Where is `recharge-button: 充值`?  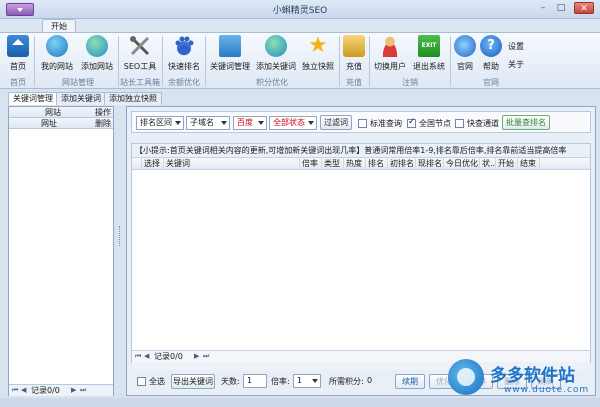
recharge-button: 充值 is located at coordinates (354, 53).